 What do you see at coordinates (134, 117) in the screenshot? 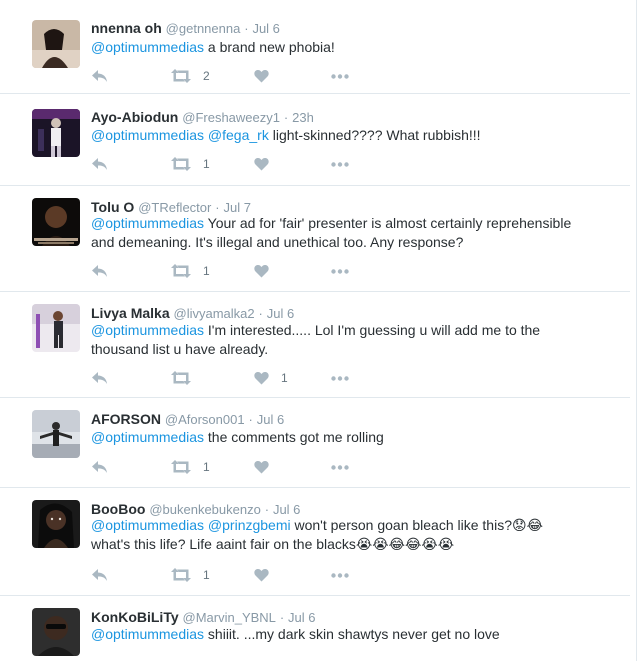
I see `display-name: Ayo-Abiodun` at bounding box center [134, 117].